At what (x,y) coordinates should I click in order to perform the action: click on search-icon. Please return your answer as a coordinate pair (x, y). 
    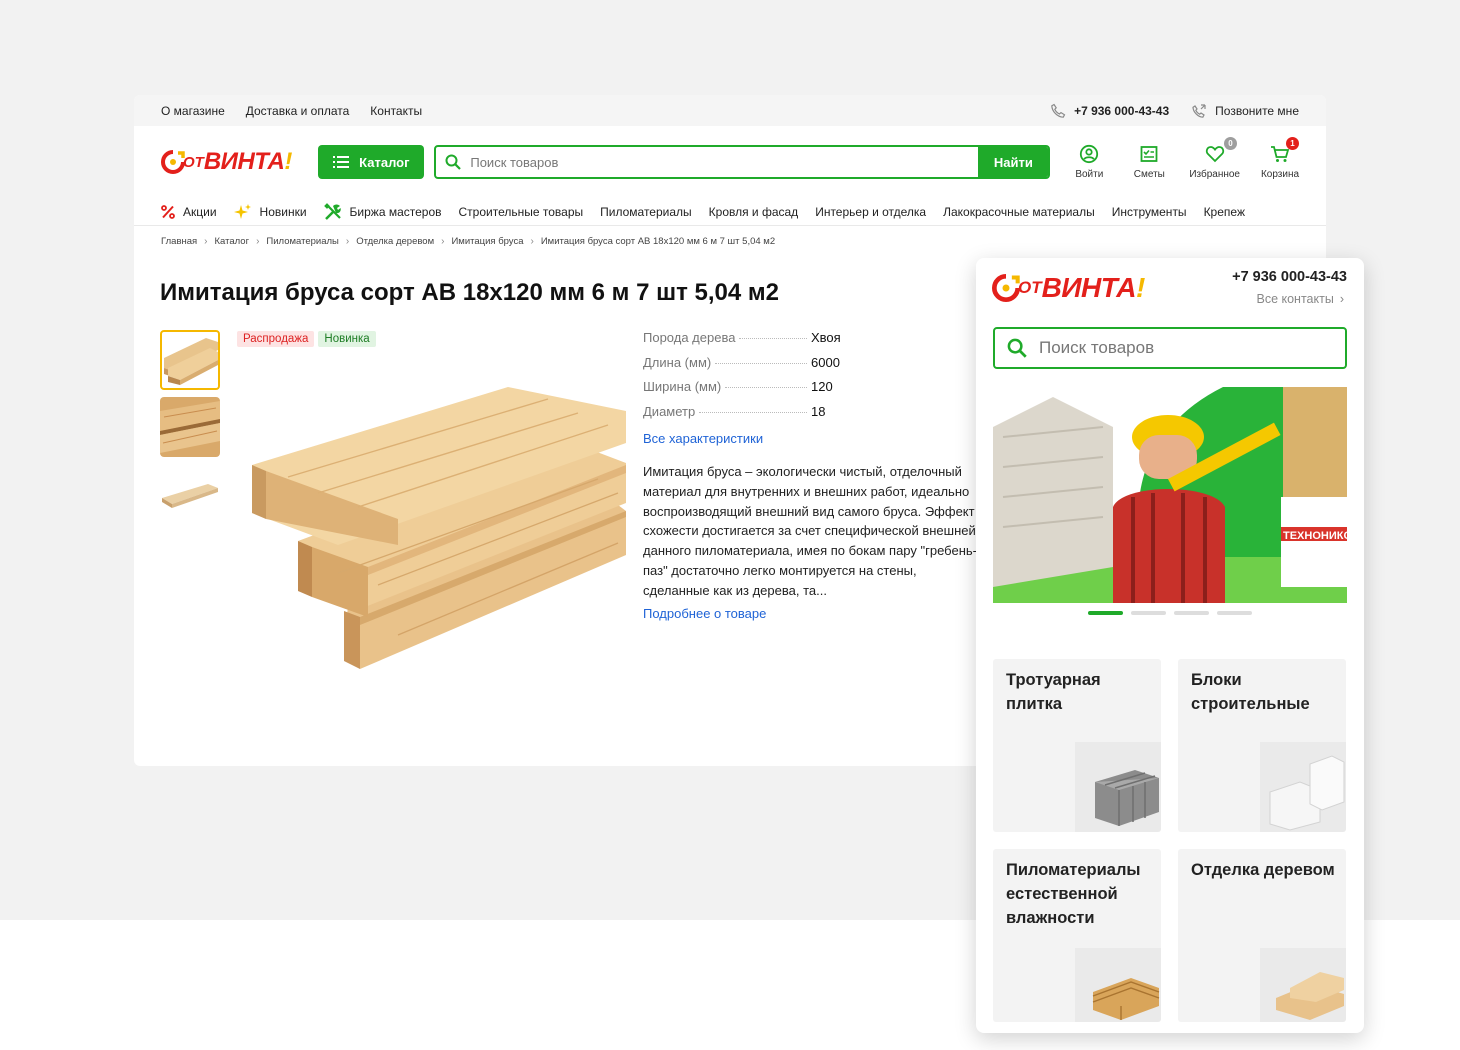
    Looking at the image, I should click on (1017, 348).